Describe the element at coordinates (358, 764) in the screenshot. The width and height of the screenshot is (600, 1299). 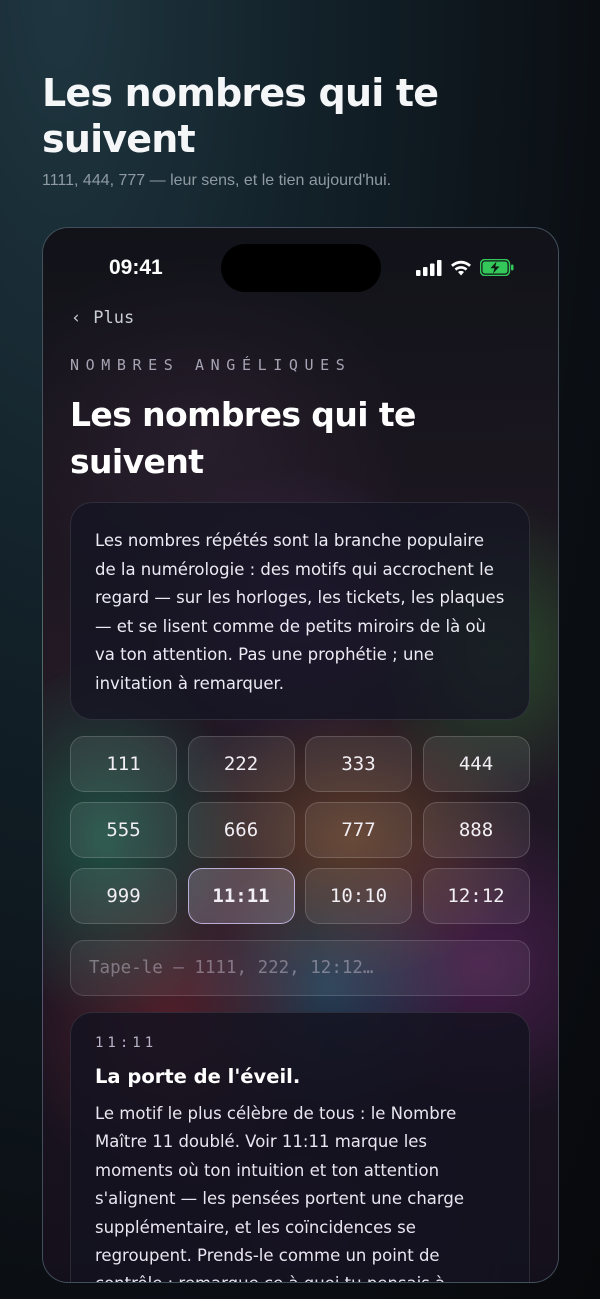
I see `number-chip-333: 333` at that location.